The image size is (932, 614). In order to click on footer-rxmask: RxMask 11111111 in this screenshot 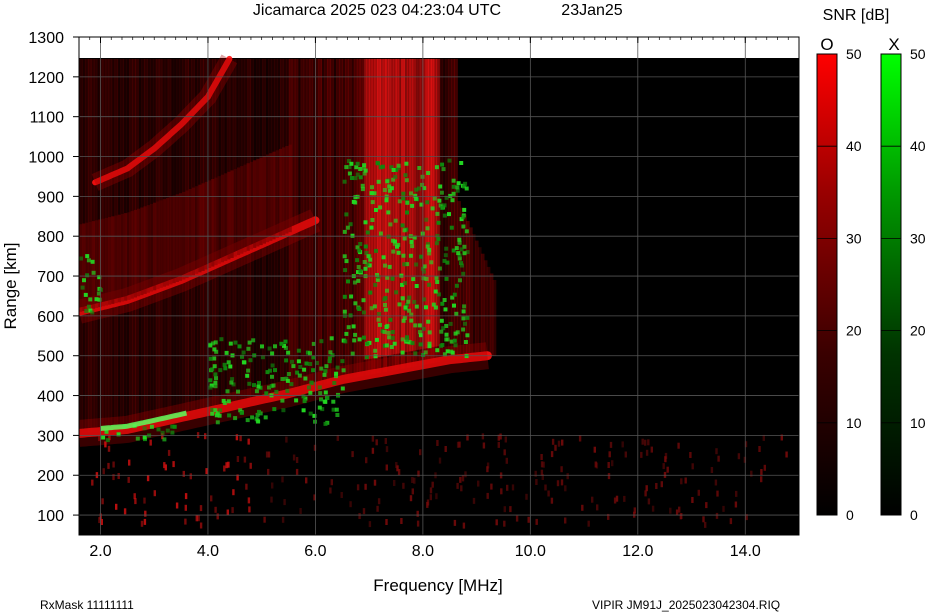, I will do `click(87, 605)`.